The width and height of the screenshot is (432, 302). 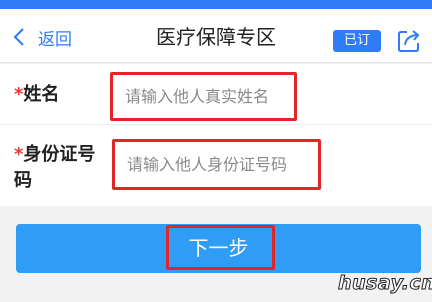 I want to click on next-step-label: 下一步, so click(x=218, y=248).